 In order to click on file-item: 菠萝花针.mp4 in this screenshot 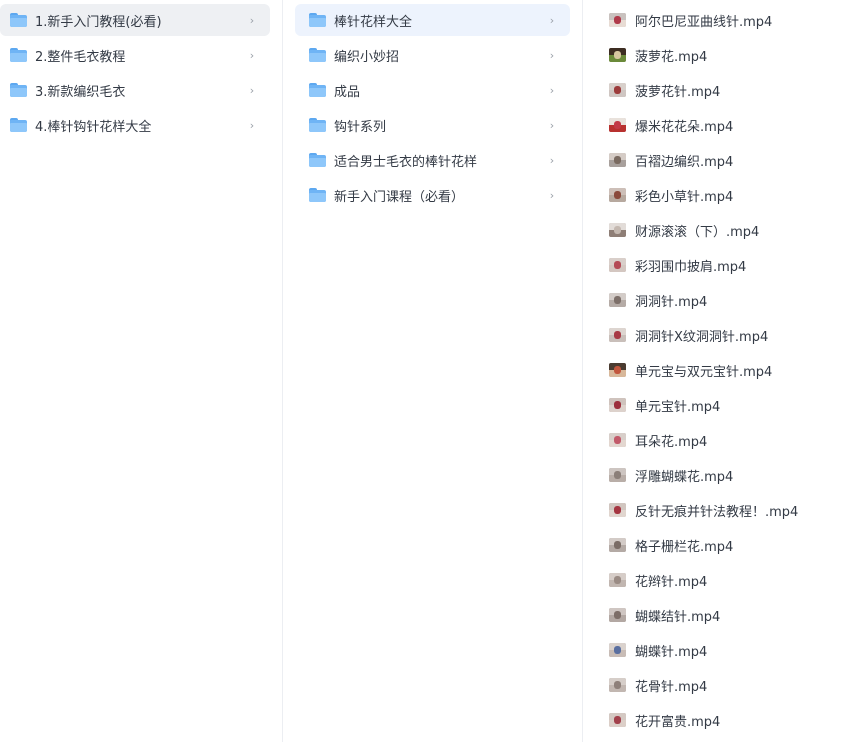, I will do `click(719, 90)`.